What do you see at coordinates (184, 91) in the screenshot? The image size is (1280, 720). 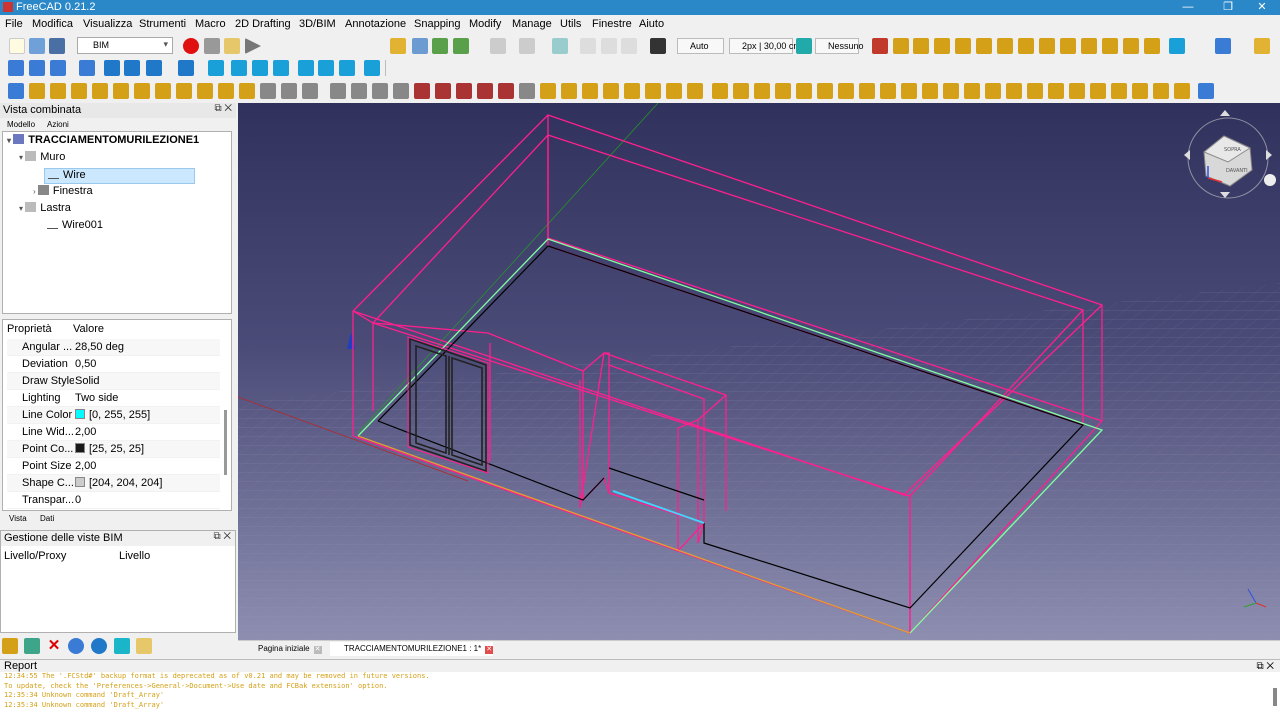 I see `grid-icon` at bounding box center [184, 91].